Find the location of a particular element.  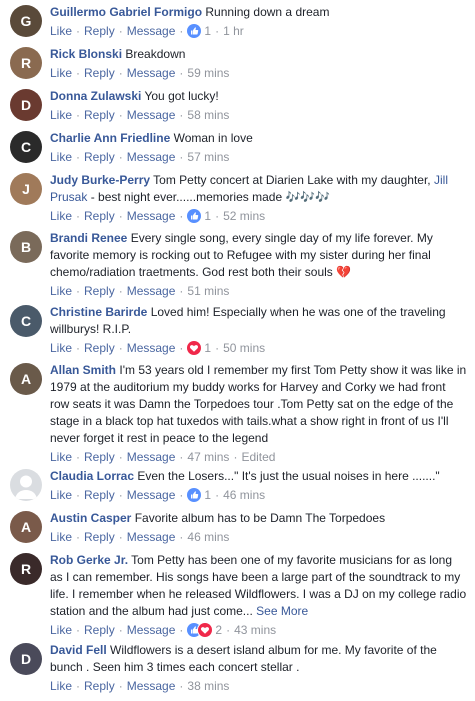

comment-author: Judy Burke-Perry is located at coordinates (100, 180).